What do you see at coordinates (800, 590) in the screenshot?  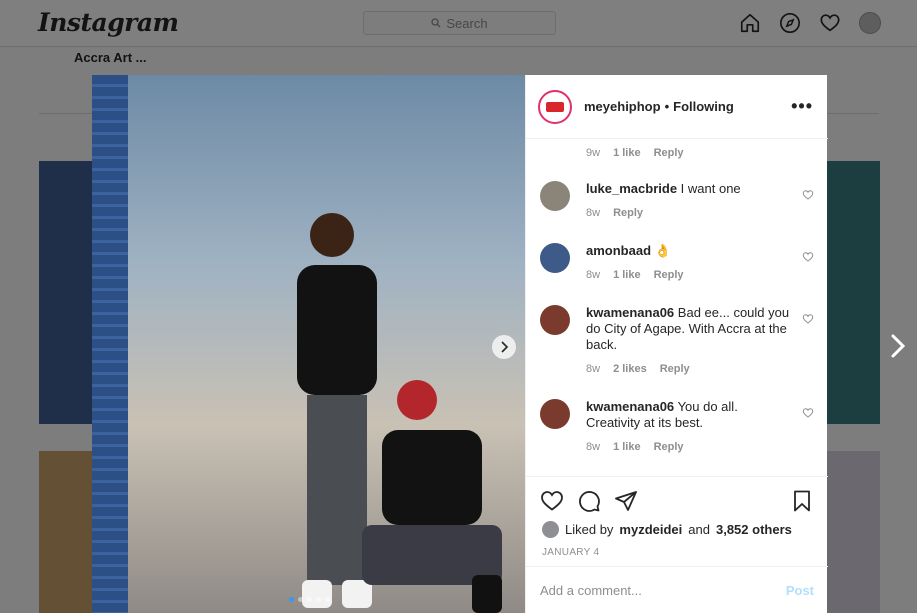 I see `post-comment-button: Post` at bounding box center [800, 590].